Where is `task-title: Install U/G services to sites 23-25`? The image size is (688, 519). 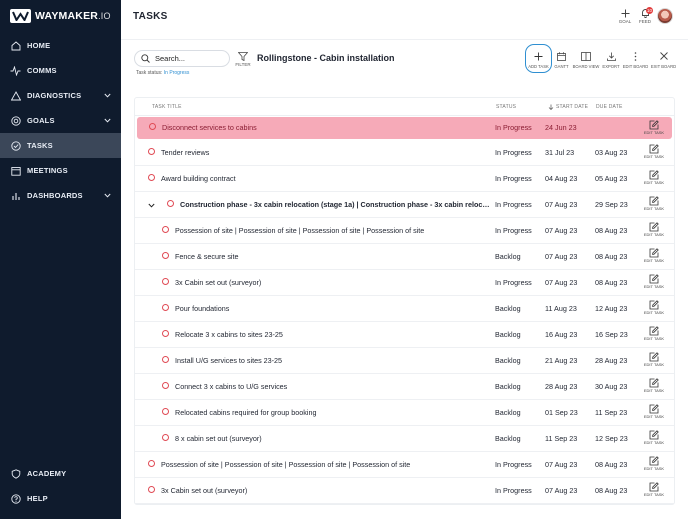
task-title: Install U/G services to sites 23-25 is located at coordinates (332, 360).